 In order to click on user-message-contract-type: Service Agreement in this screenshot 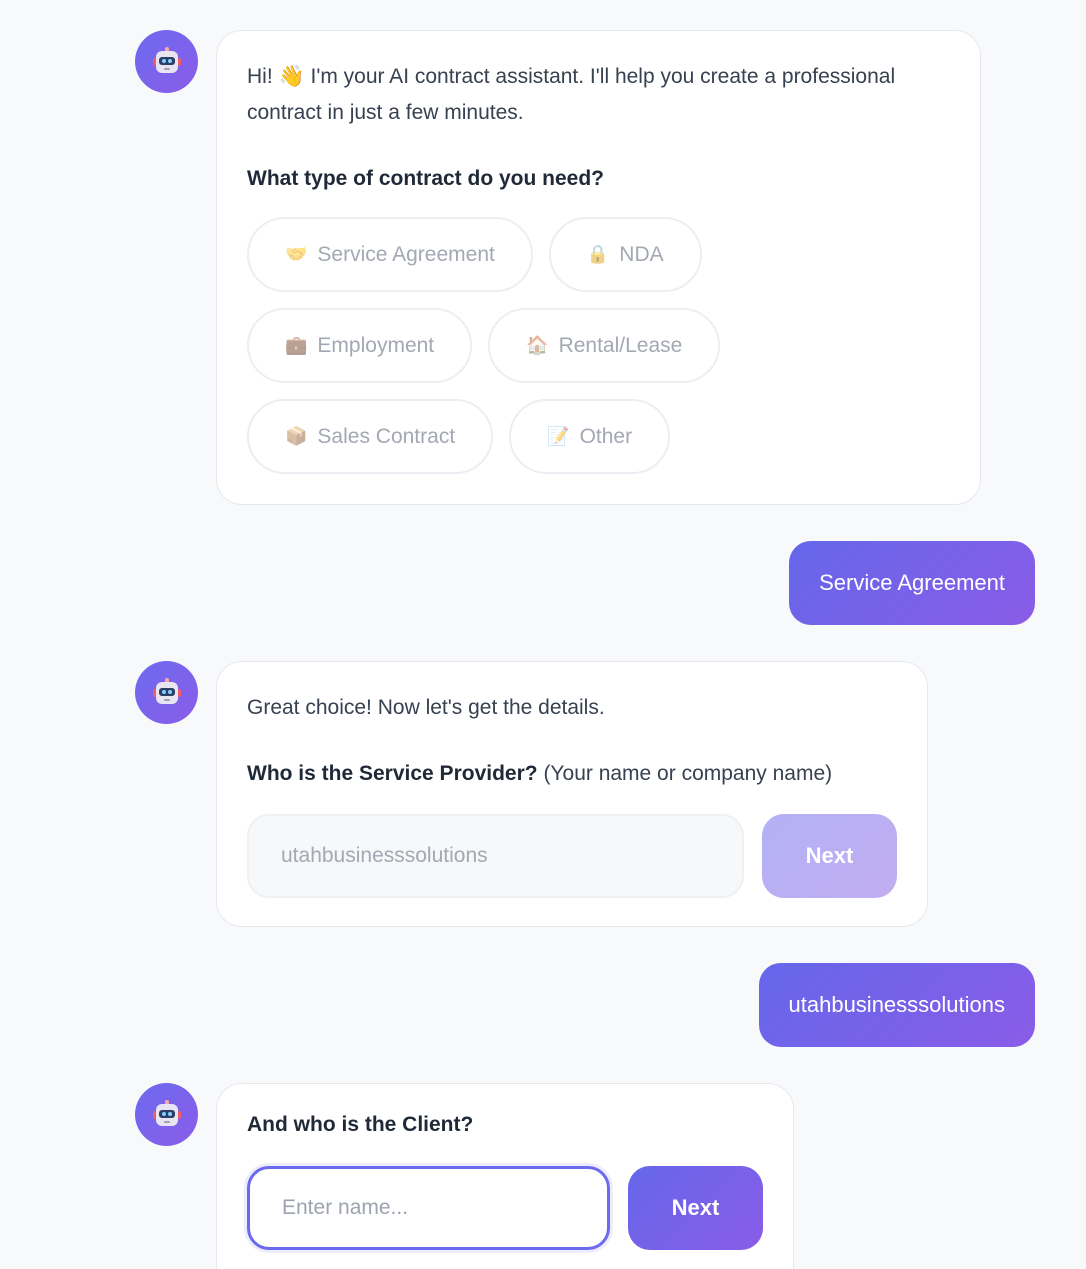, I will do `click(912, 583)`.